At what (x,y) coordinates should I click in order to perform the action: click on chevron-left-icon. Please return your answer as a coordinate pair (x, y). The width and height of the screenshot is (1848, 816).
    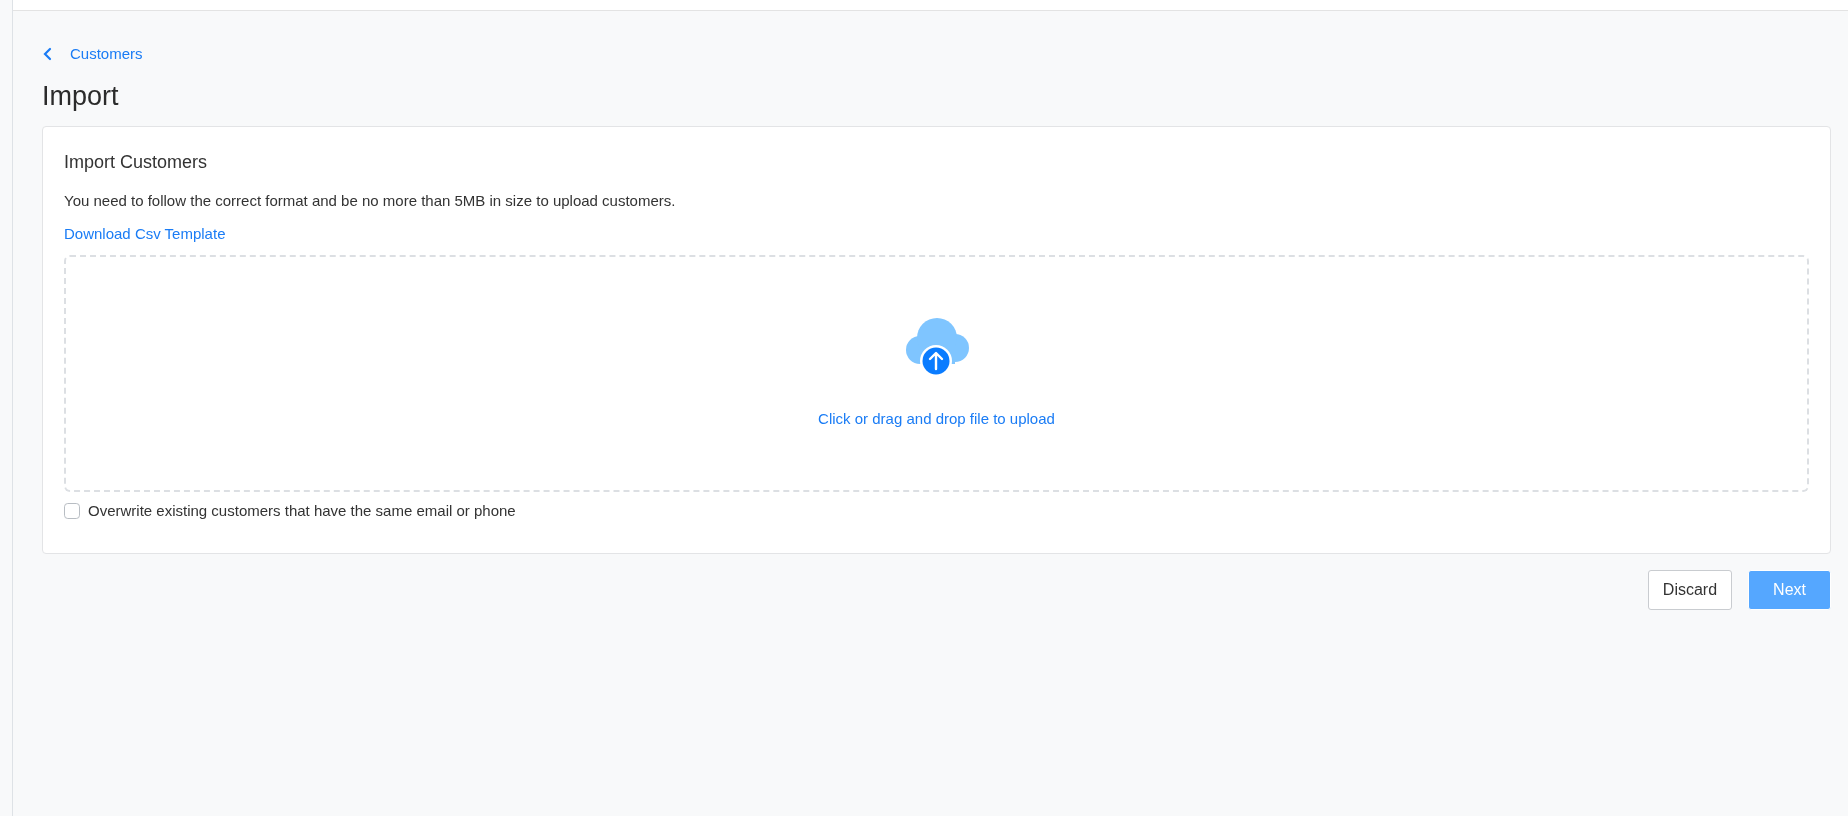
    Looking at the image, I should click on (48, 54).